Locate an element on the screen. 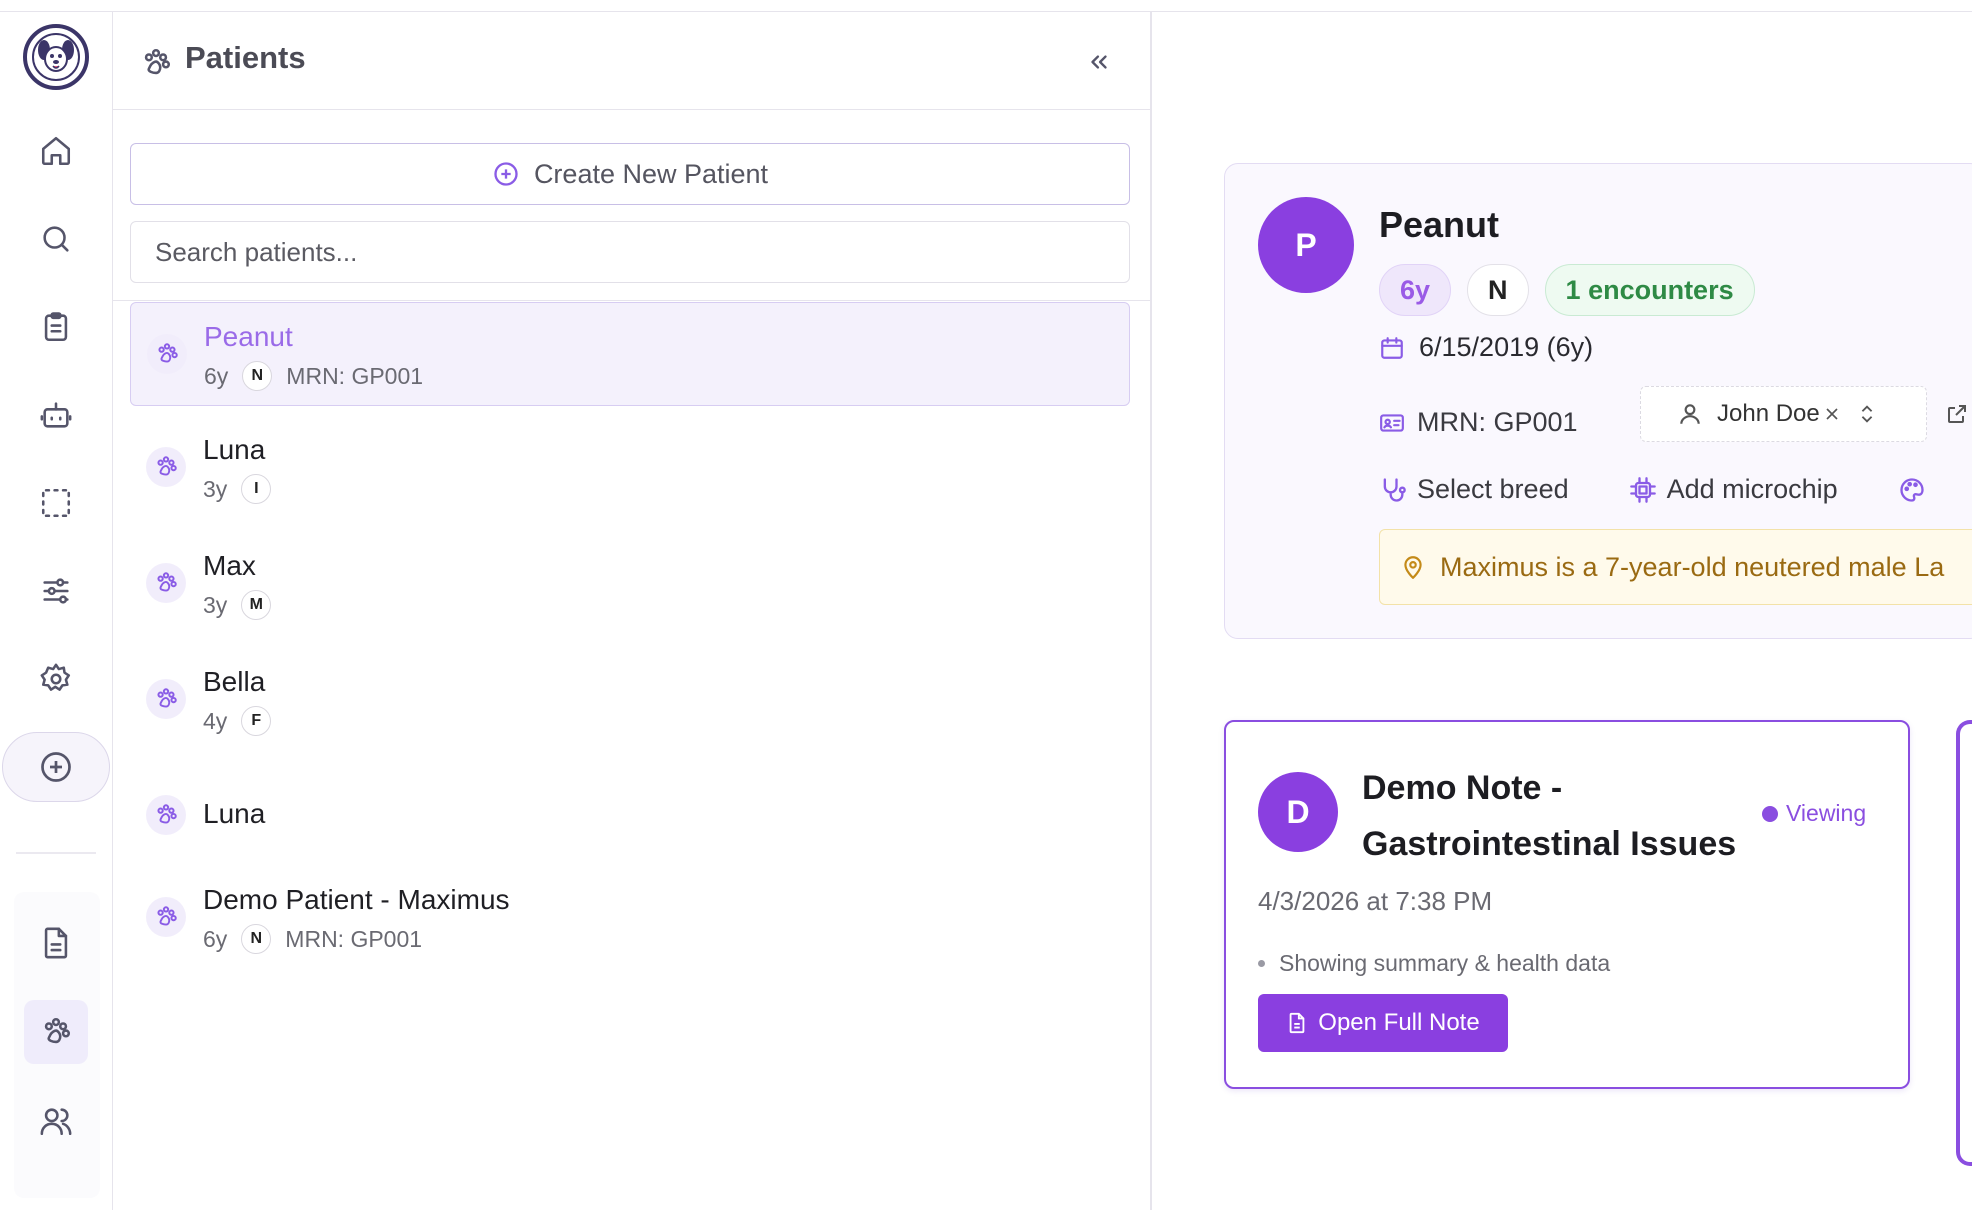  select-breed-button: Select breed is located at coordinates (1474, 489).